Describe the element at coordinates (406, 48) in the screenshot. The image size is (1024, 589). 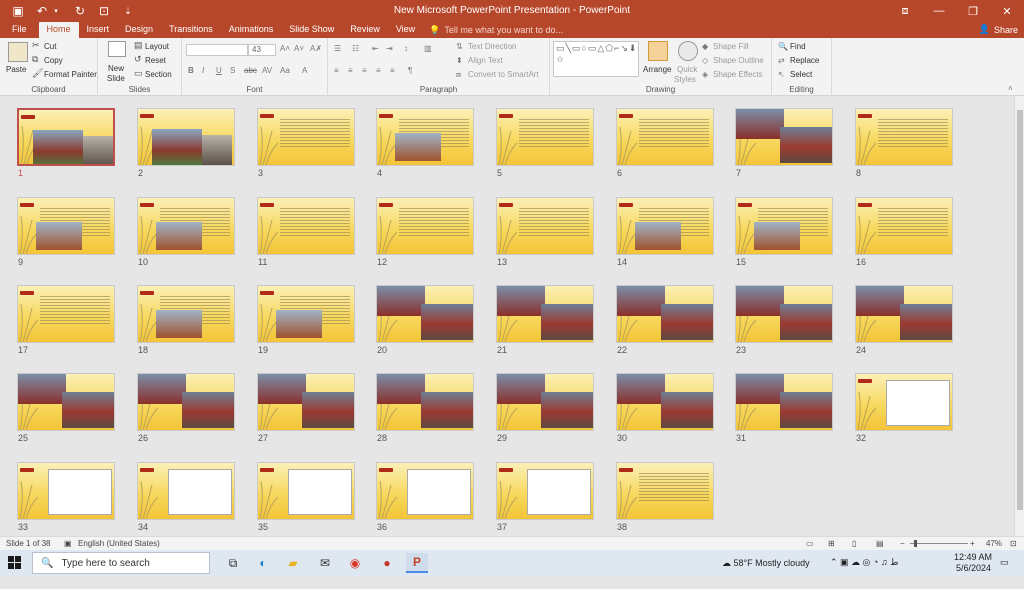
I see `line-spacing-icon: ↕` at that location.